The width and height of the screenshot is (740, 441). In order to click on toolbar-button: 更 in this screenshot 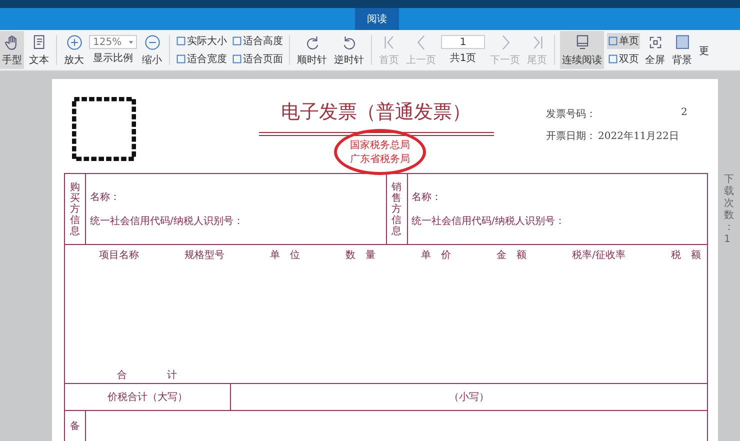, I will do `click(704, 50)`.